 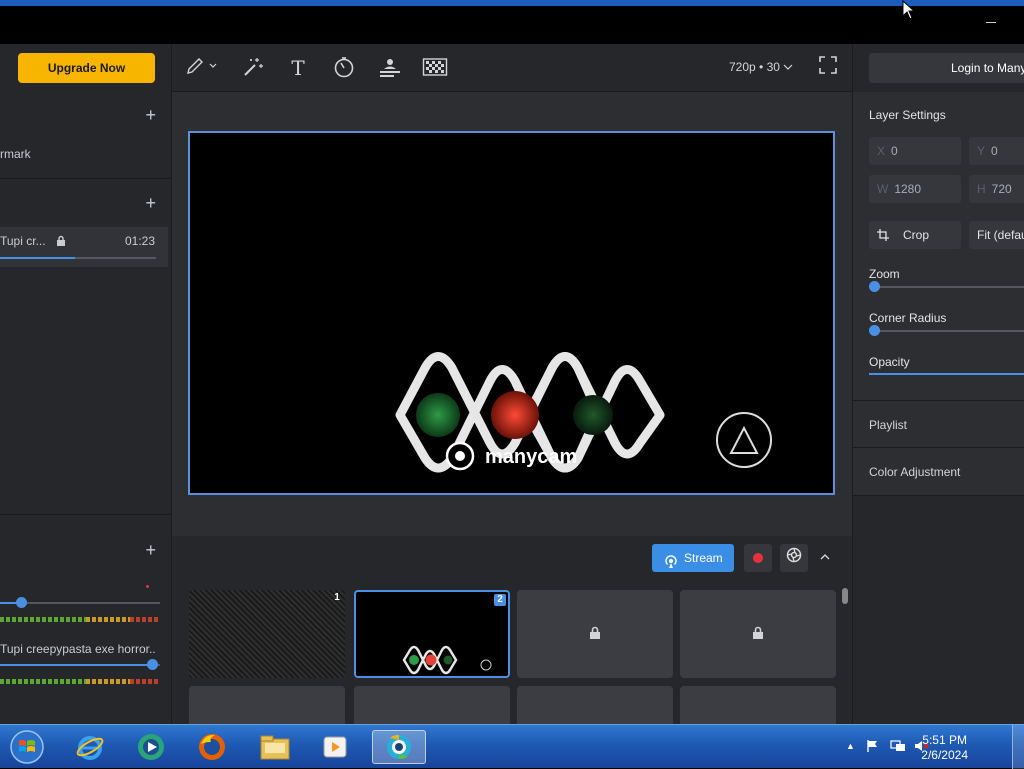 I want to click on scene-thumbnail-1: 1, so click(x=267, y=634).